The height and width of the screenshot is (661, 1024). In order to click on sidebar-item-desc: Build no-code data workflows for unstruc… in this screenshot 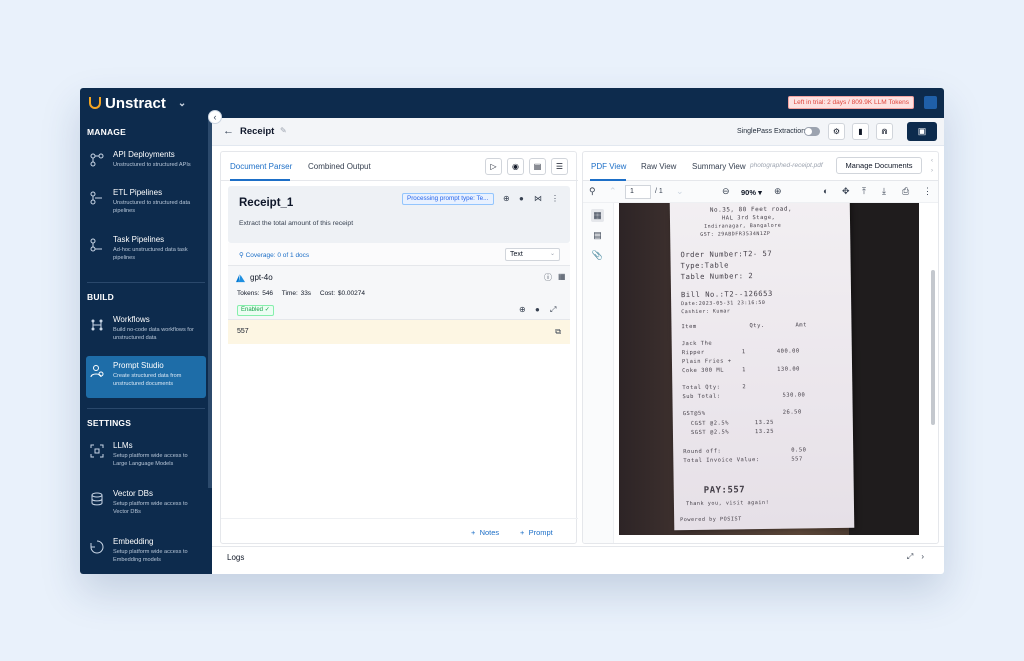, I will do `click(153, 334)`.